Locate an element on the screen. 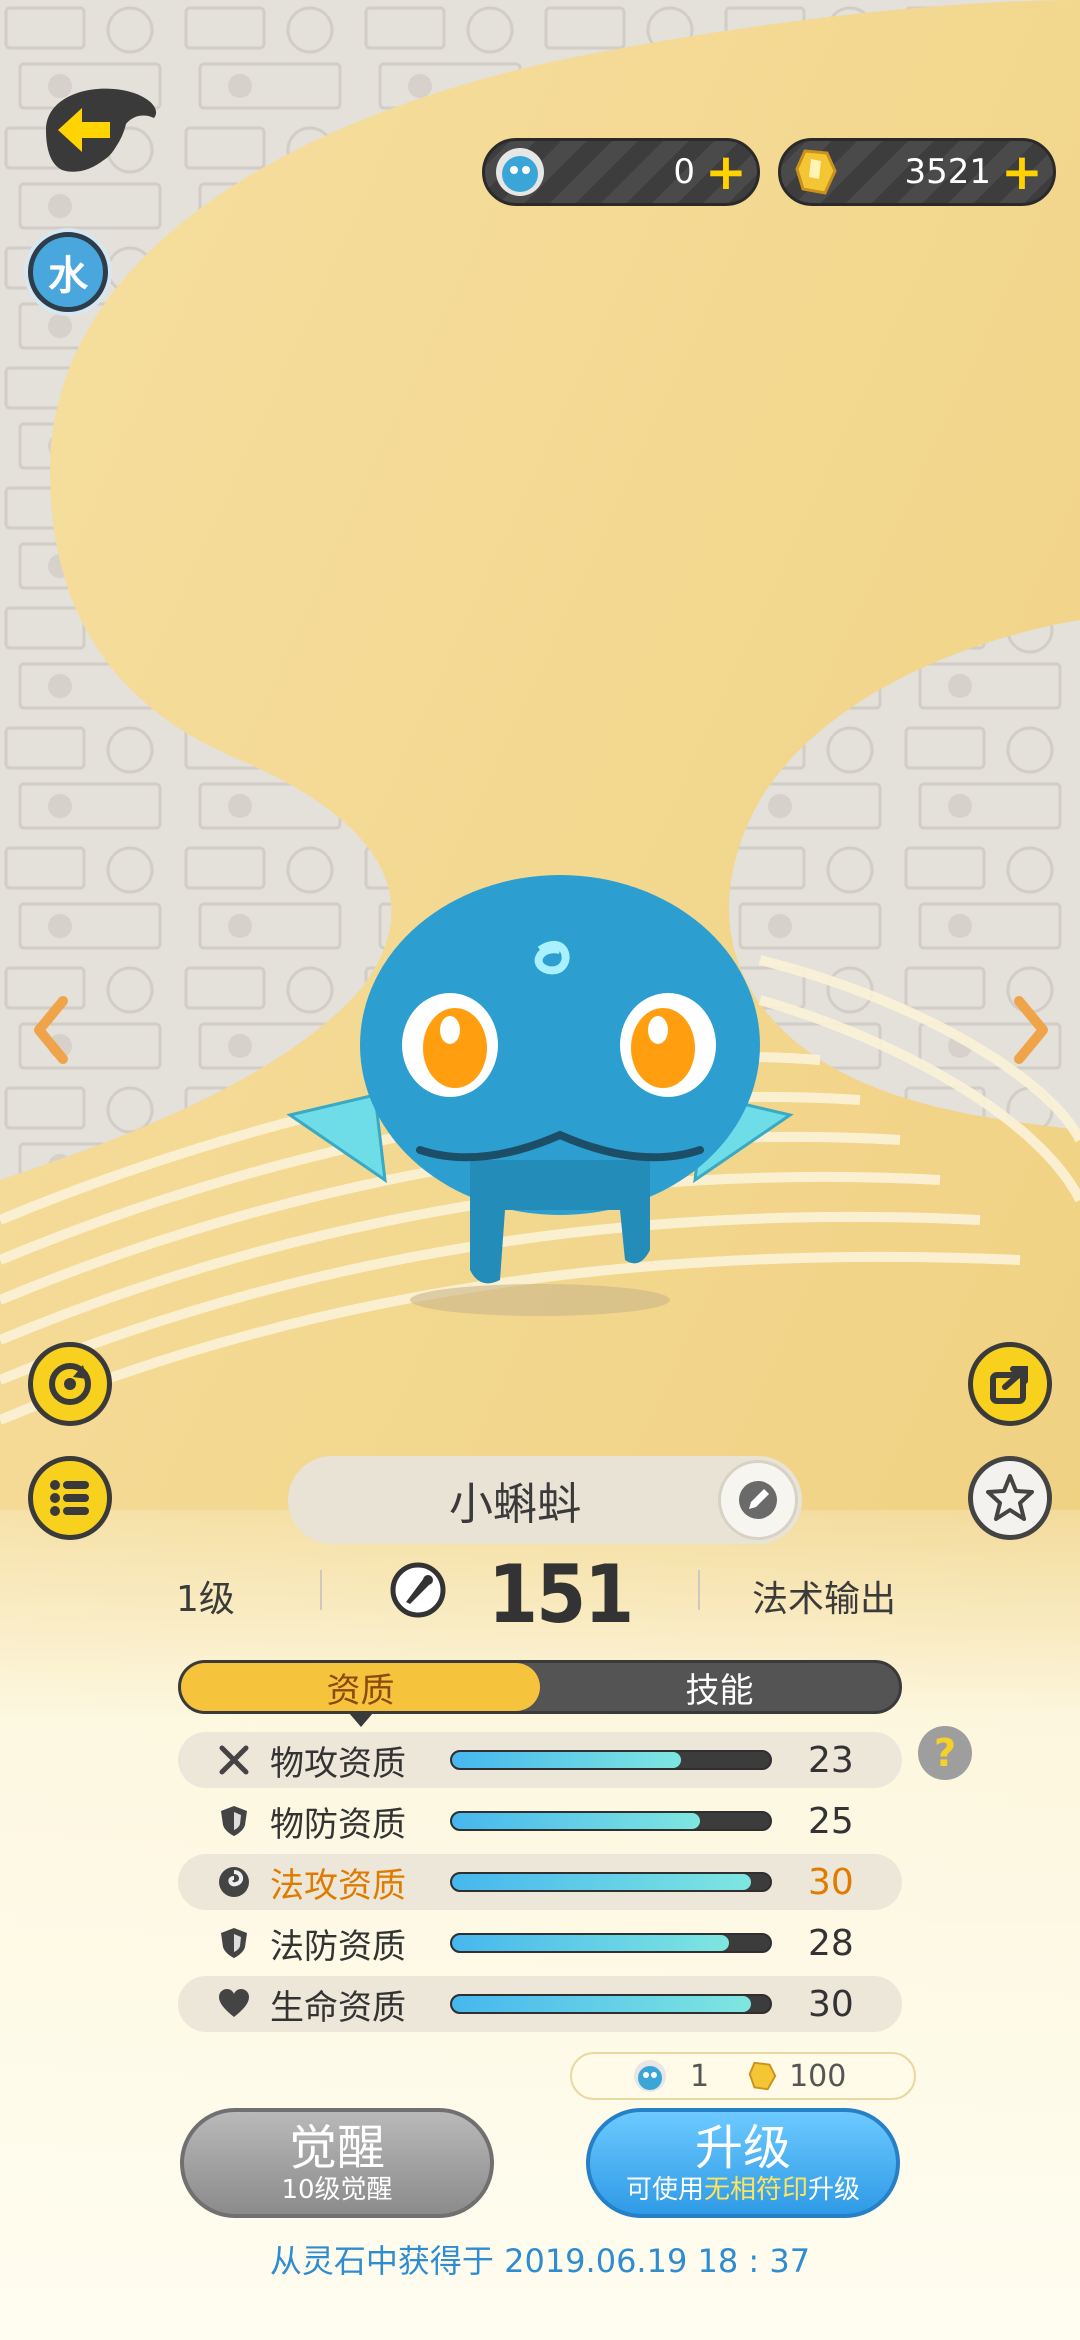 This screenshot has height=2340, width=1080. upgrade-sub: 可使用无相符印升级 is located at coordinates (743, 2190).